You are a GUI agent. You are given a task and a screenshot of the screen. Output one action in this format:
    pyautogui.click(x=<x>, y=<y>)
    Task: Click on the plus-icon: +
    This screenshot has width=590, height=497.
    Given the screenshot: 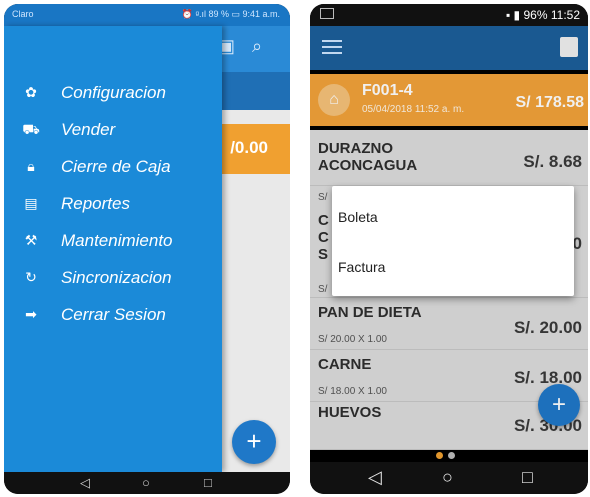 What is the action you would take?
    pyautogui.click(x=254, y=441)
    